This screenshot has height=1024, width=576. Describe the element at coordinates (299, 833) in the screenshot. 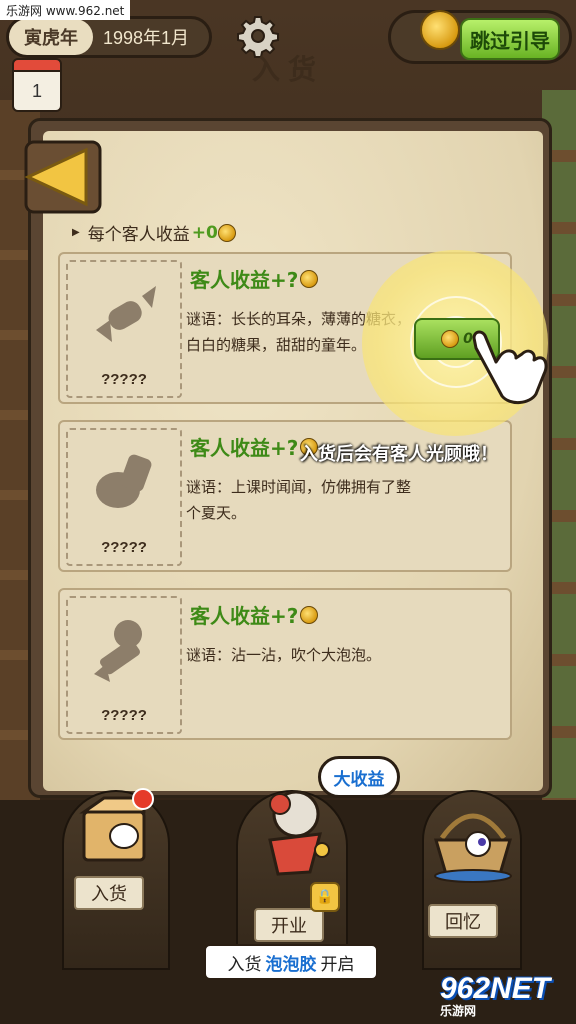

I see `bubble-gum-toy-icon` at that location.